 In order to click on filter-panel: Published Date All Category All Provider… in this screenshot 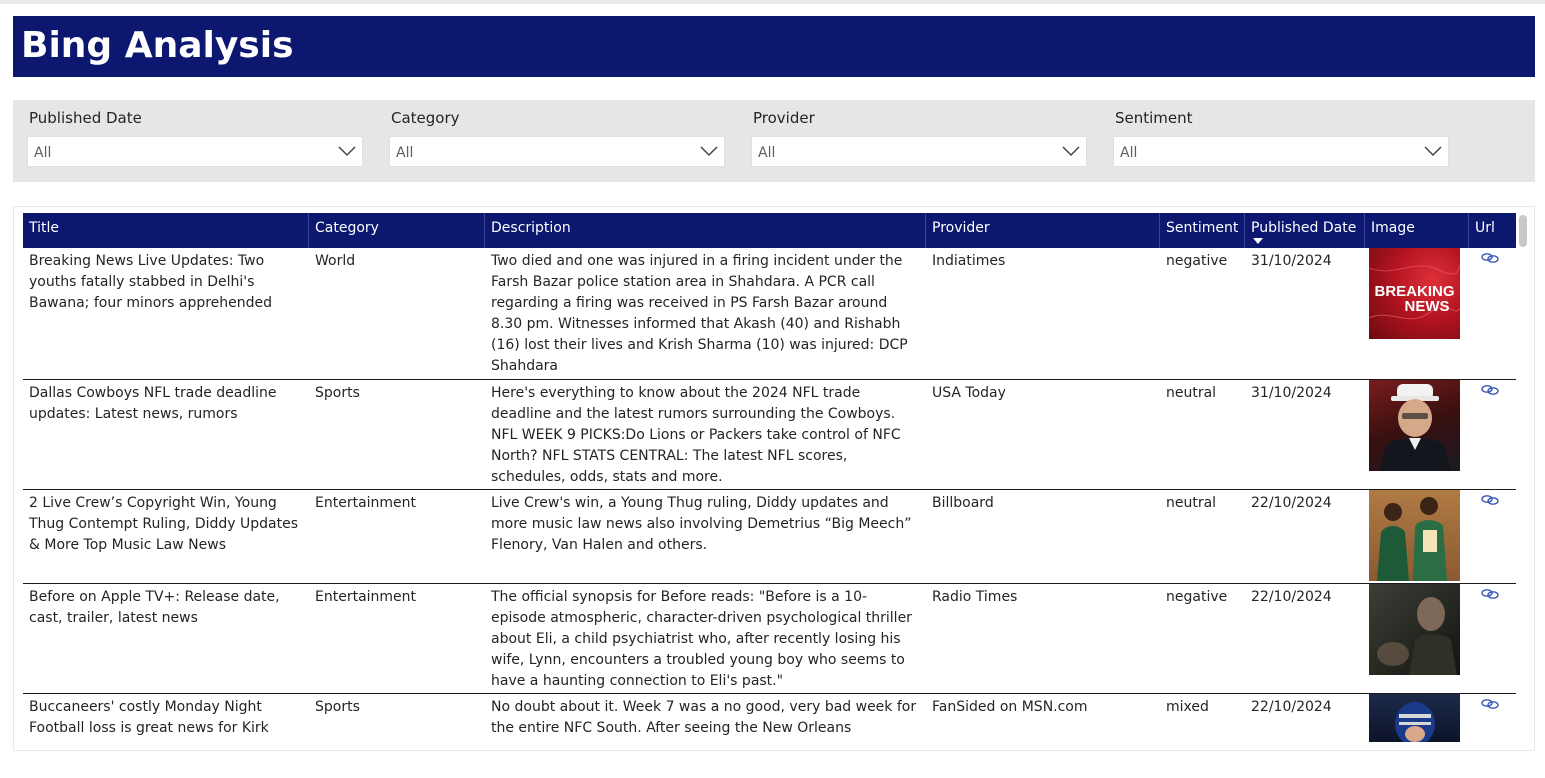, I will do `click(774, 141)`.